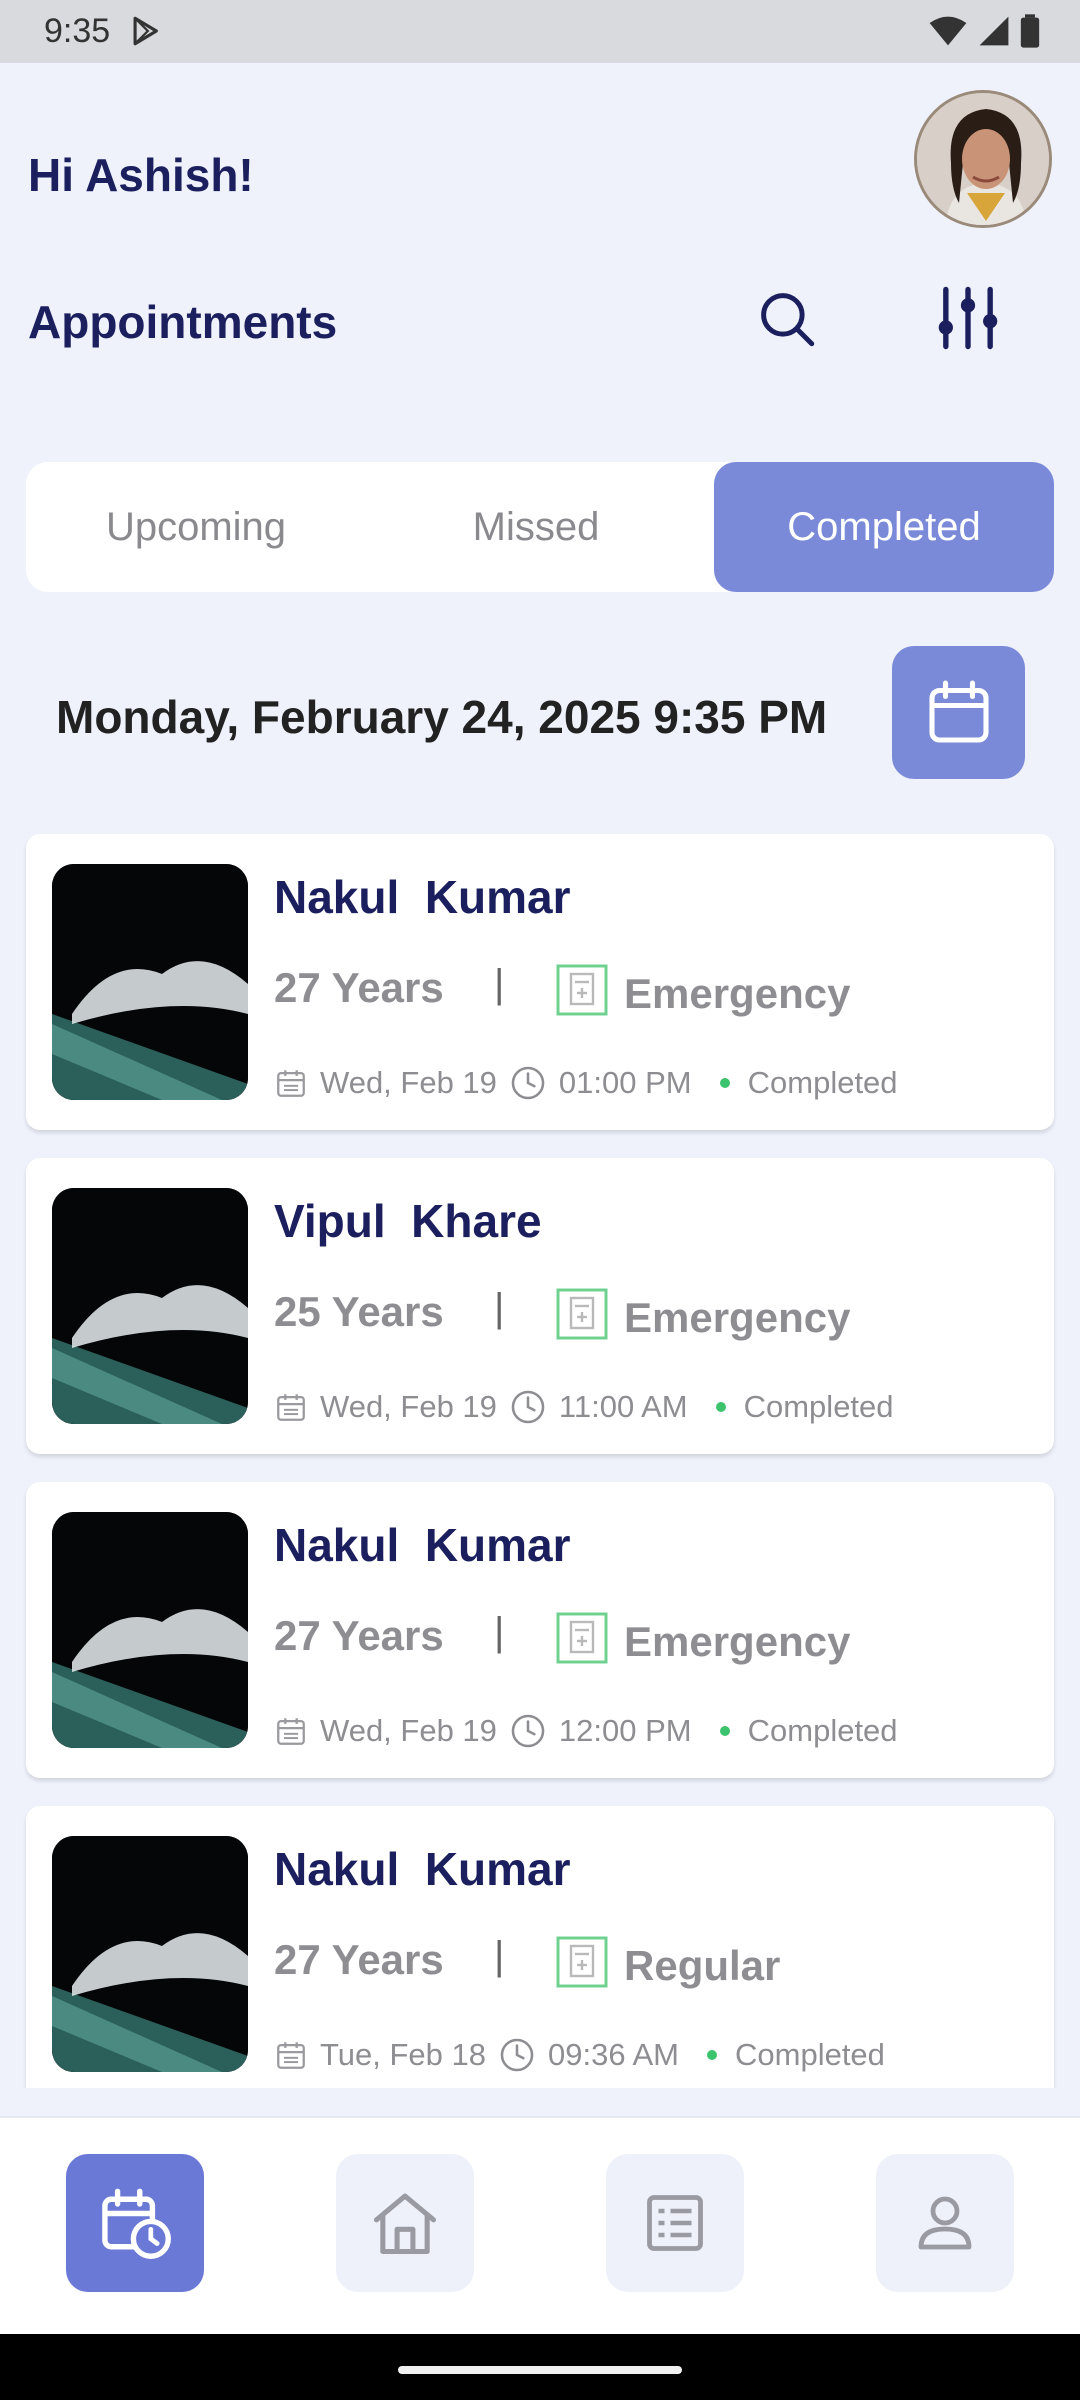 Image resolution: width=1080 pixels, height=2400 pixels. What do you see at coordinates (77, 31) in the screenshot?
I see `status-time: 9:35` at bounding box center [77, 31].